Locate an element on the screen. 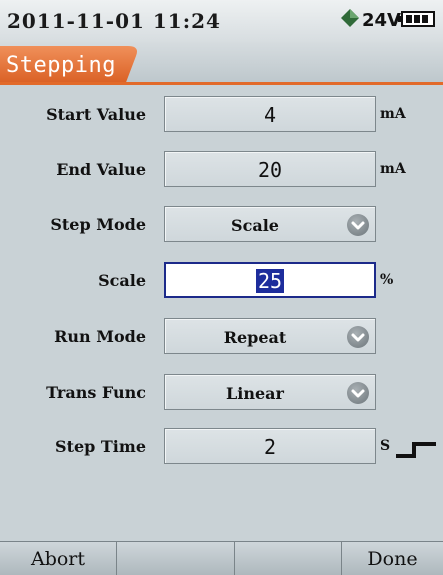 The image size is (443, 575). scale-label: Scale is located at coordinates (122, 280).